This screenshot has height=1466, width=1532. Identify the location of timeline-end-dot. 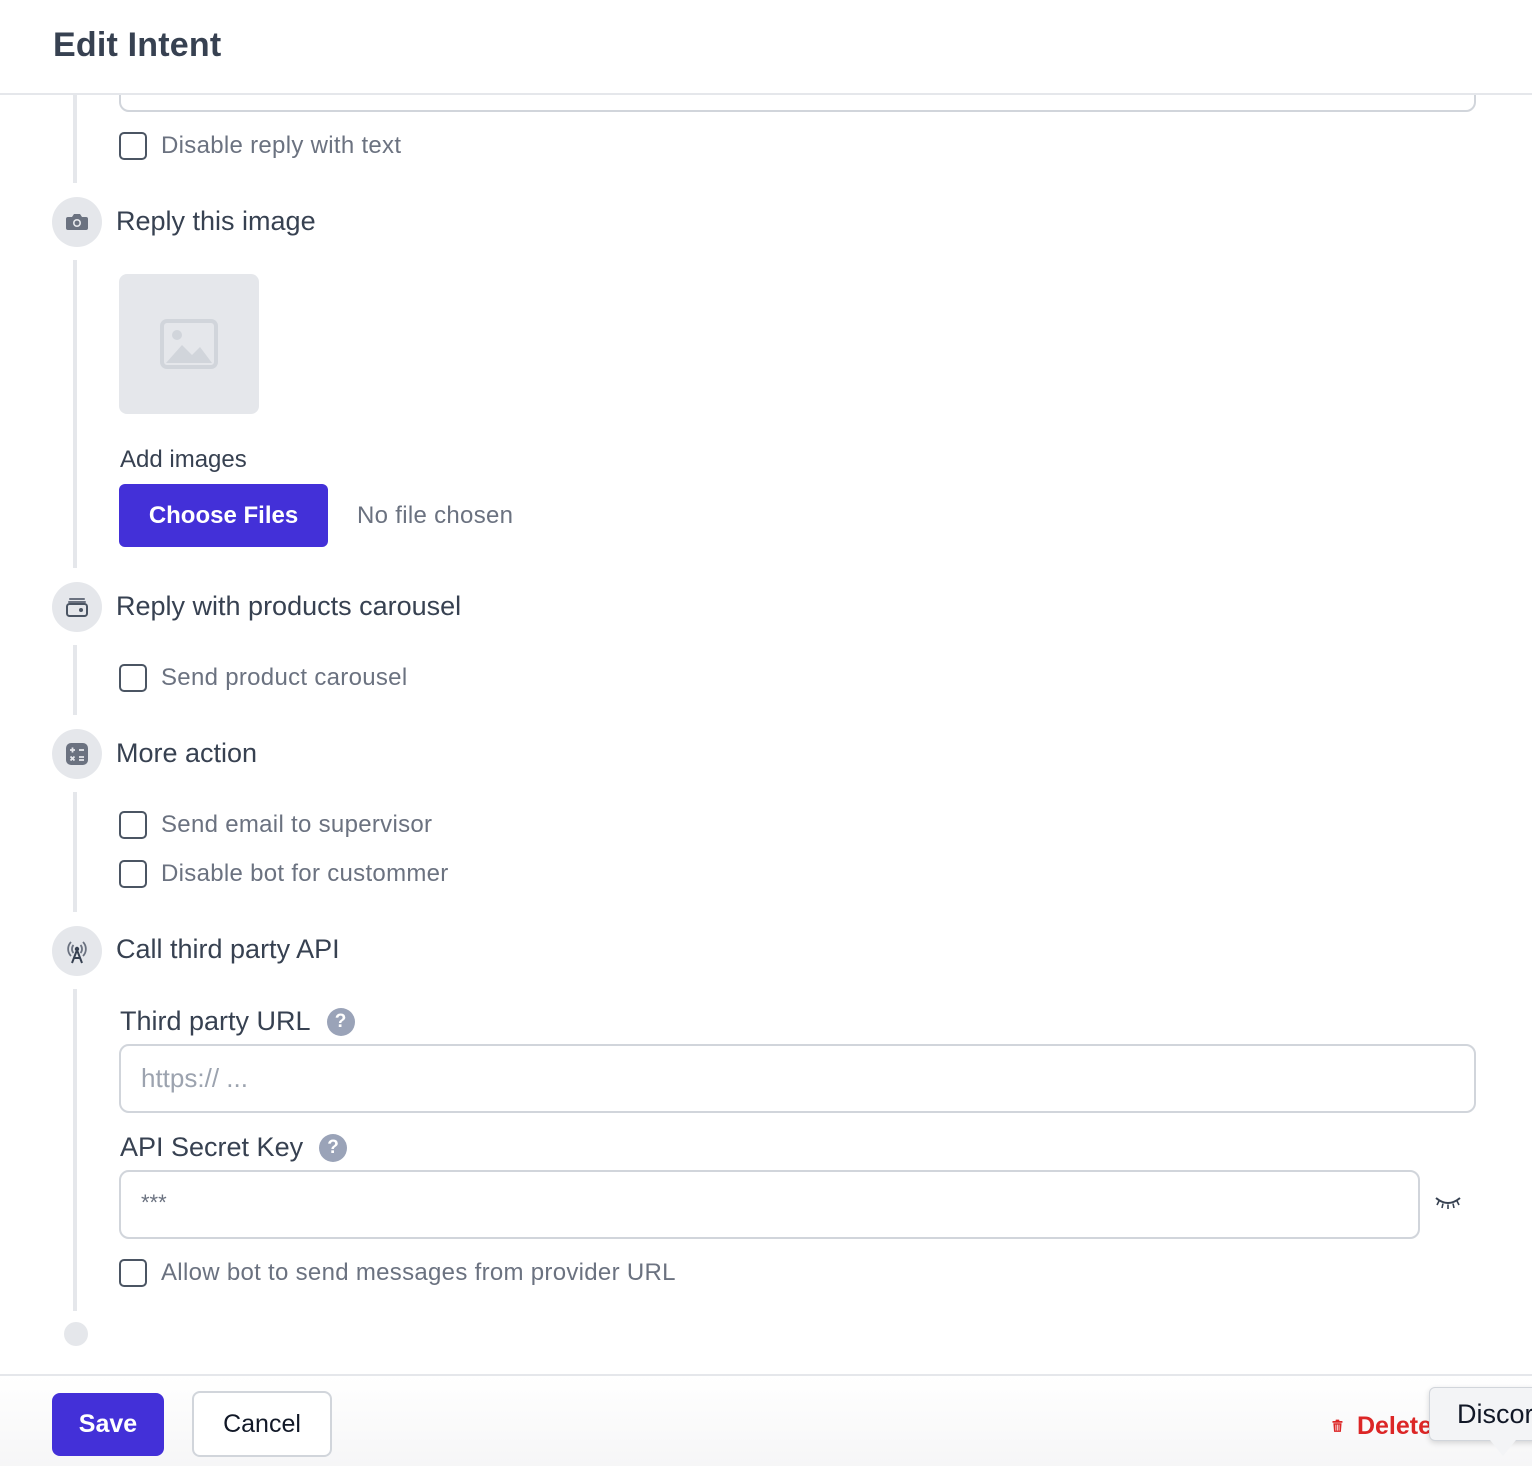
(76, 1334).